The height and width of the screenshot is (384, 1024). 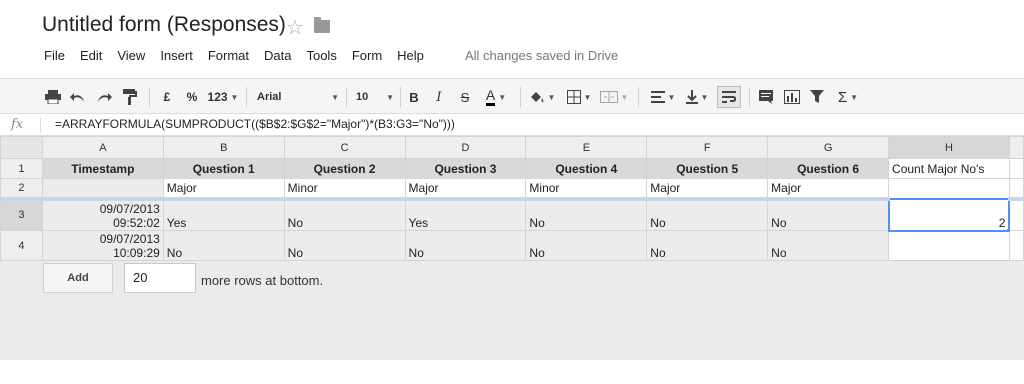 I want to click on table-row: 2 Major Minor Major Minor Major Major, so click(x=512, y=188).